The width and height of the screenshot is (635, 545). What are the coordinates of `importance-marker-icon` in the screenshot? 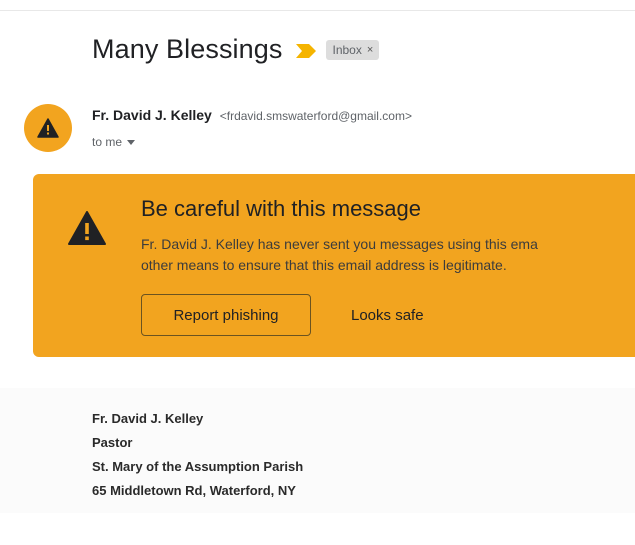 It's located at (306, 50).